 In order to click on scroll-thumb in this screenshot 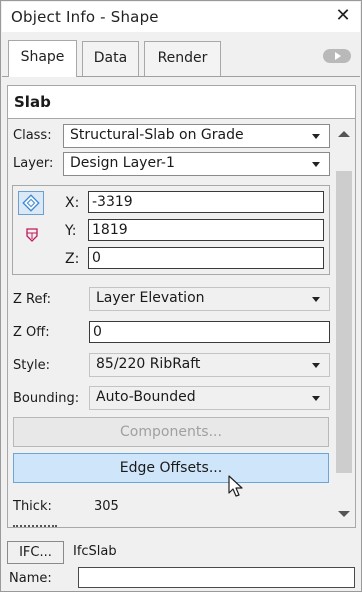, I will do `click(344, 322)`.